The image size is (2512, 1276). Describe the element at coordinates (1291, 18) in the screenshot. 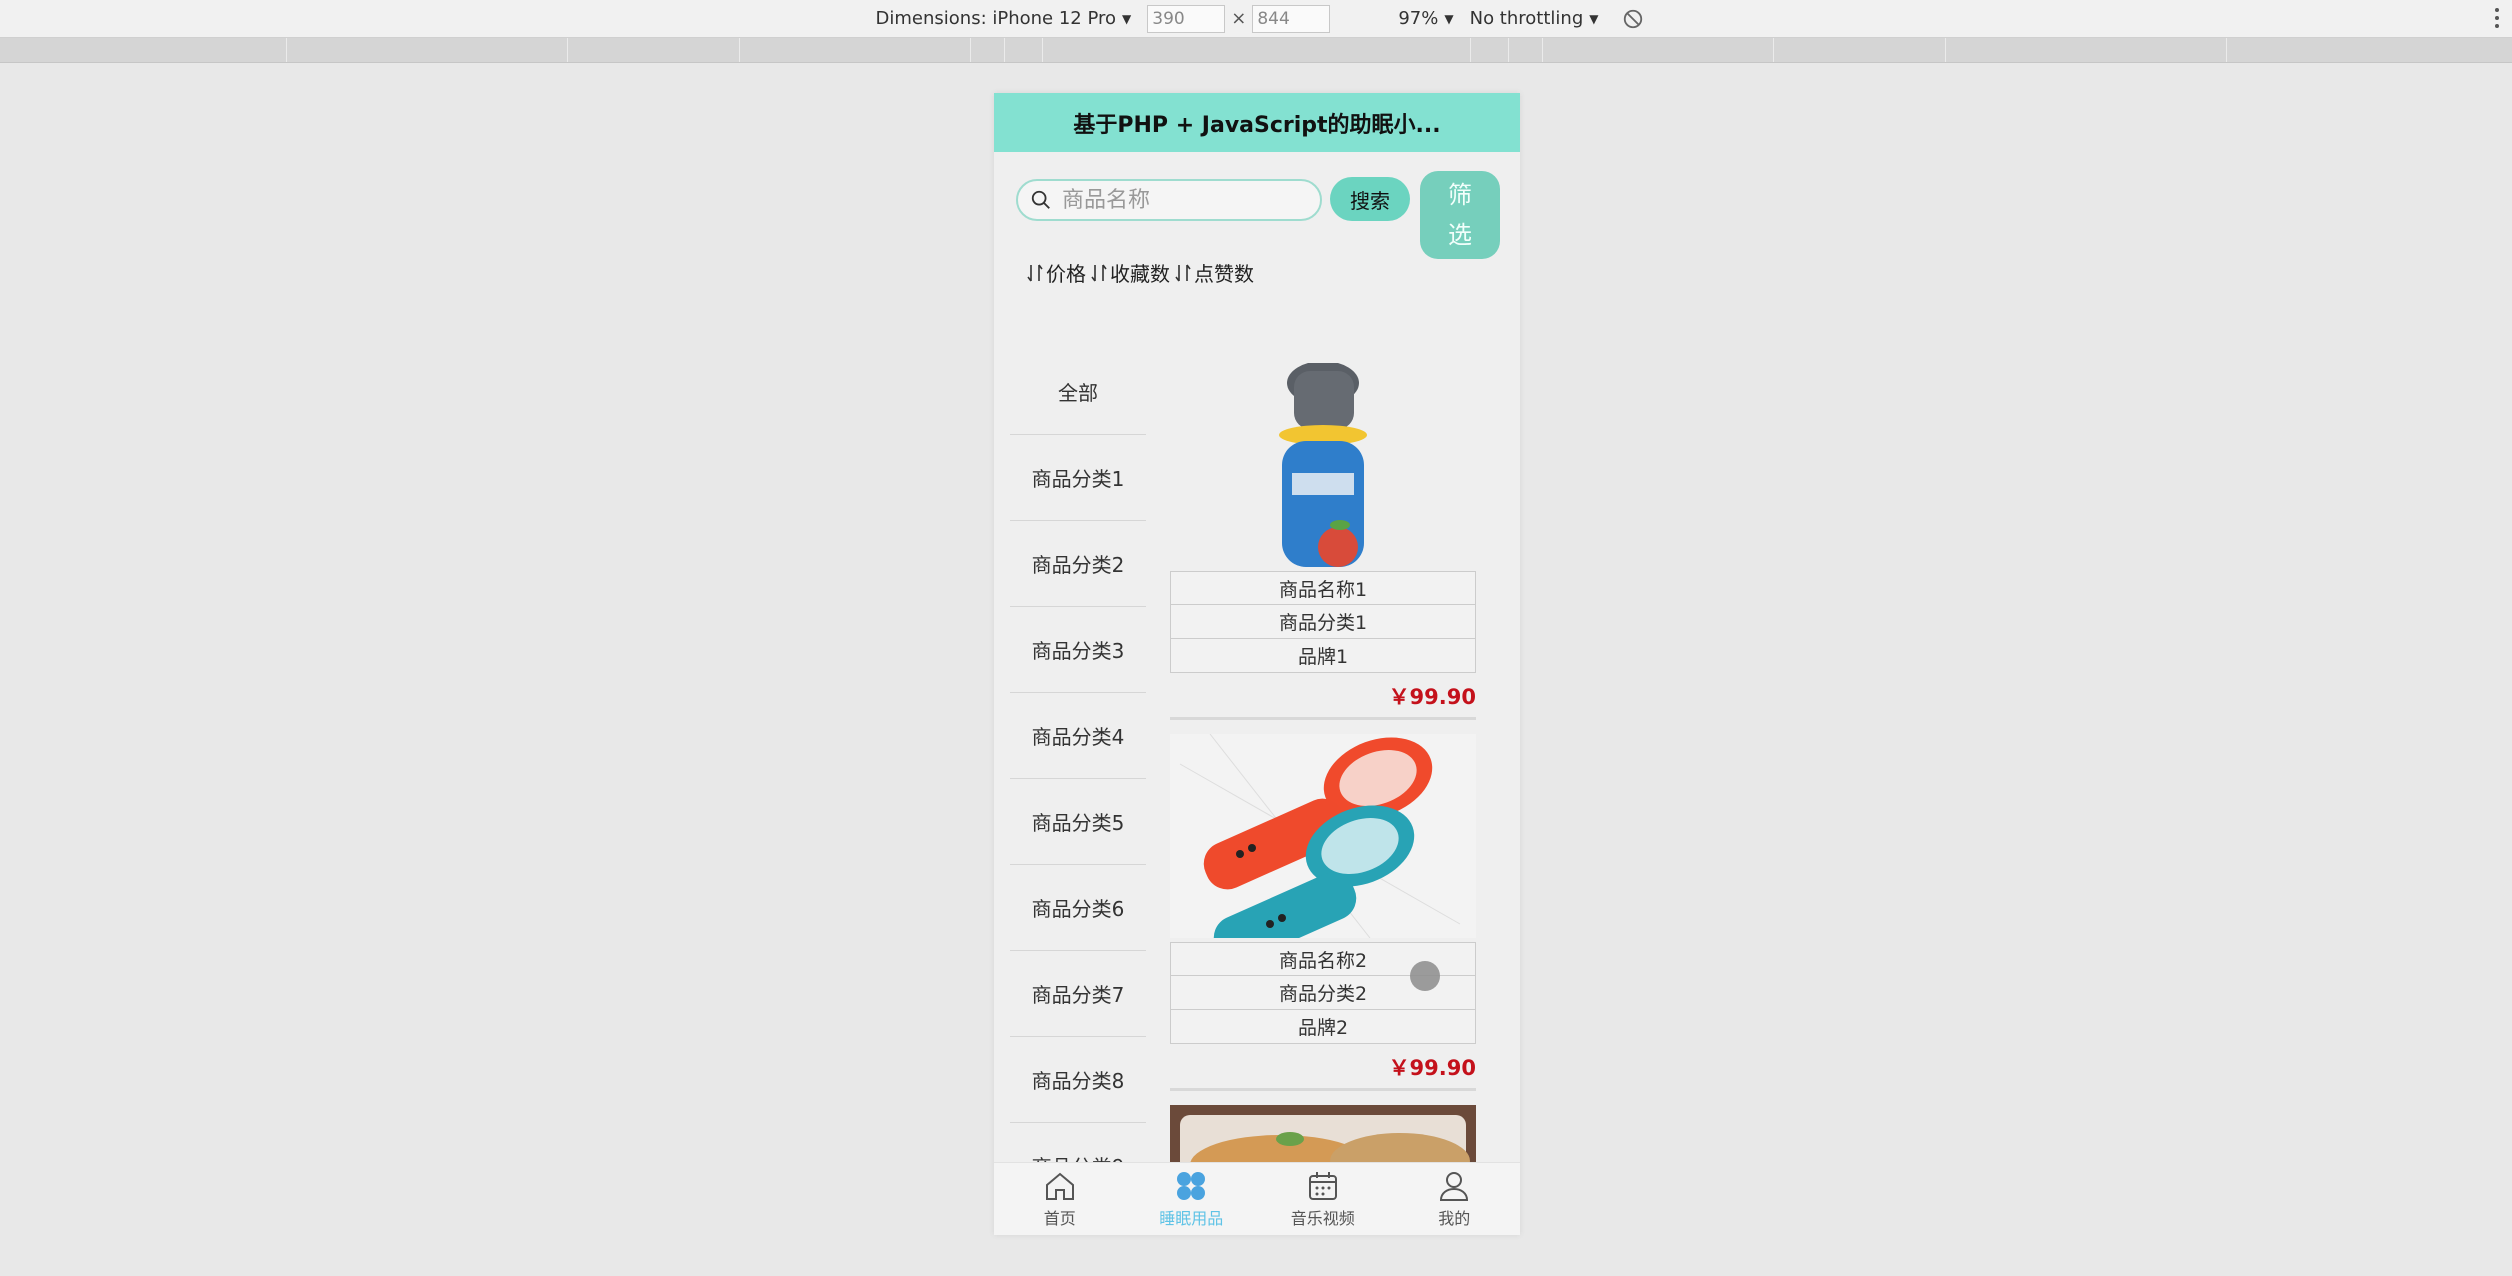

I see `height-input: 844` at that location.